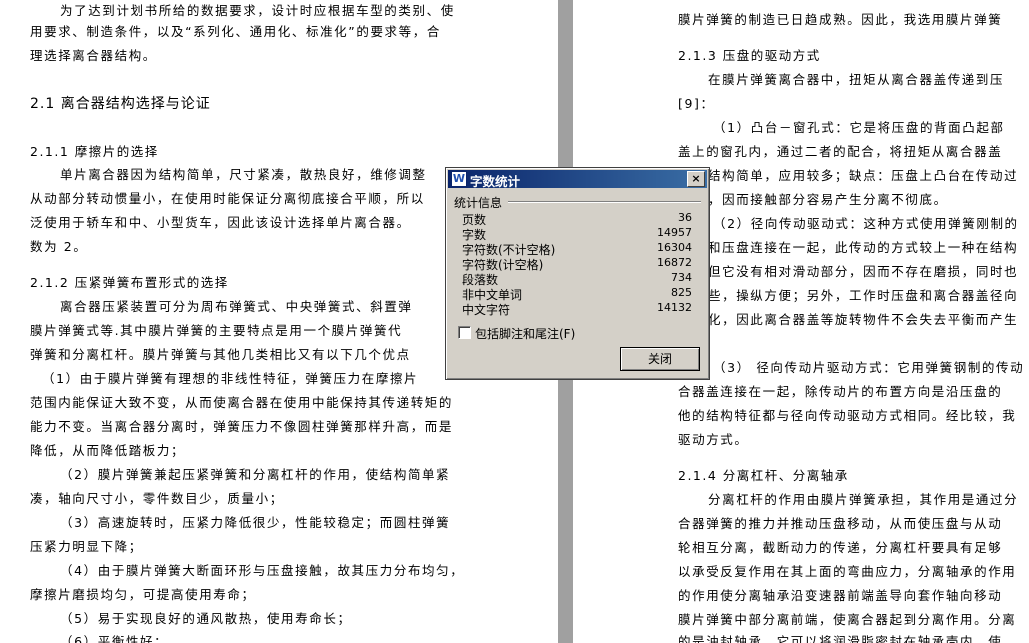 Image resolution: width=1029 pixels, height=643 pixels. I want to click on text-line: （4）由于膜片弹簧大断面环形与压盘接触，故其压力分布均匀，, so click(262, 570).